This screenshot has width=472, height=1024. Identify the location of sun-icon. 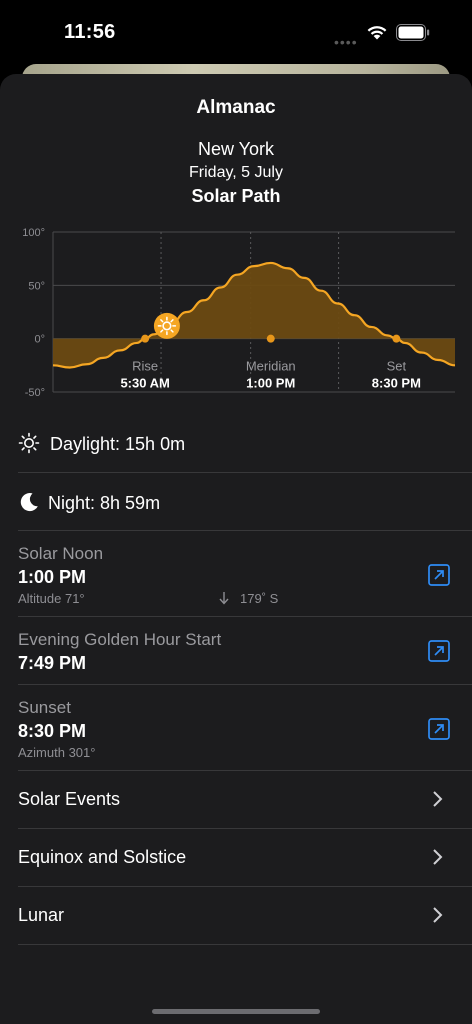
(29, 443).